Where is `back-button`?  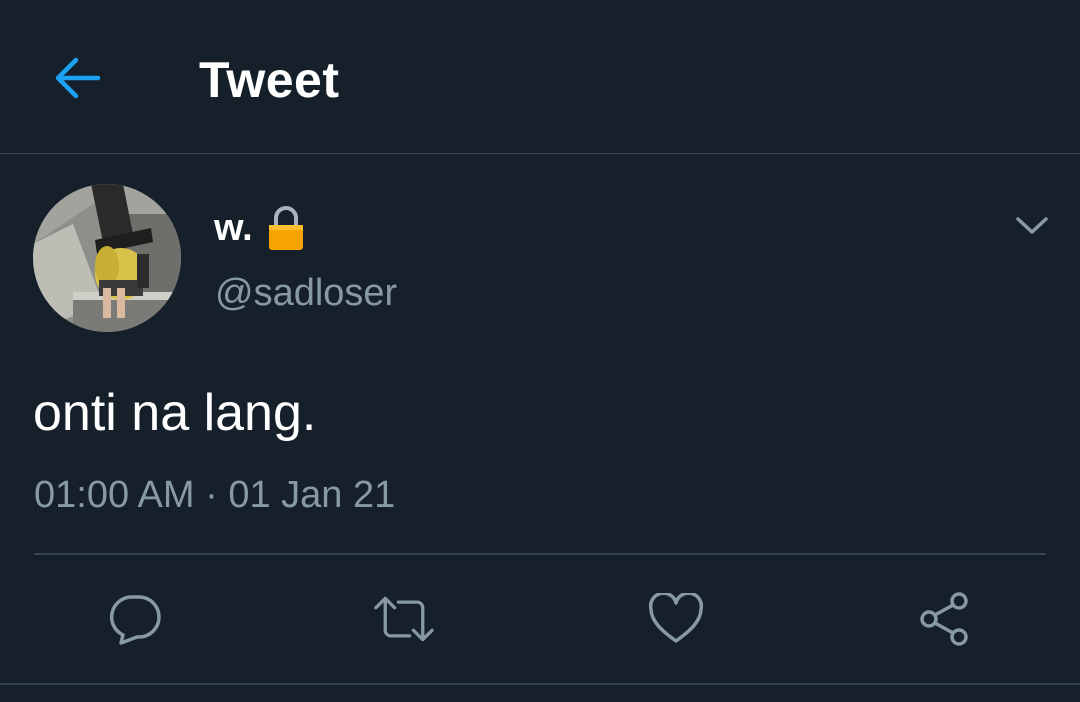 back-button is located at coordinates (77, 78).